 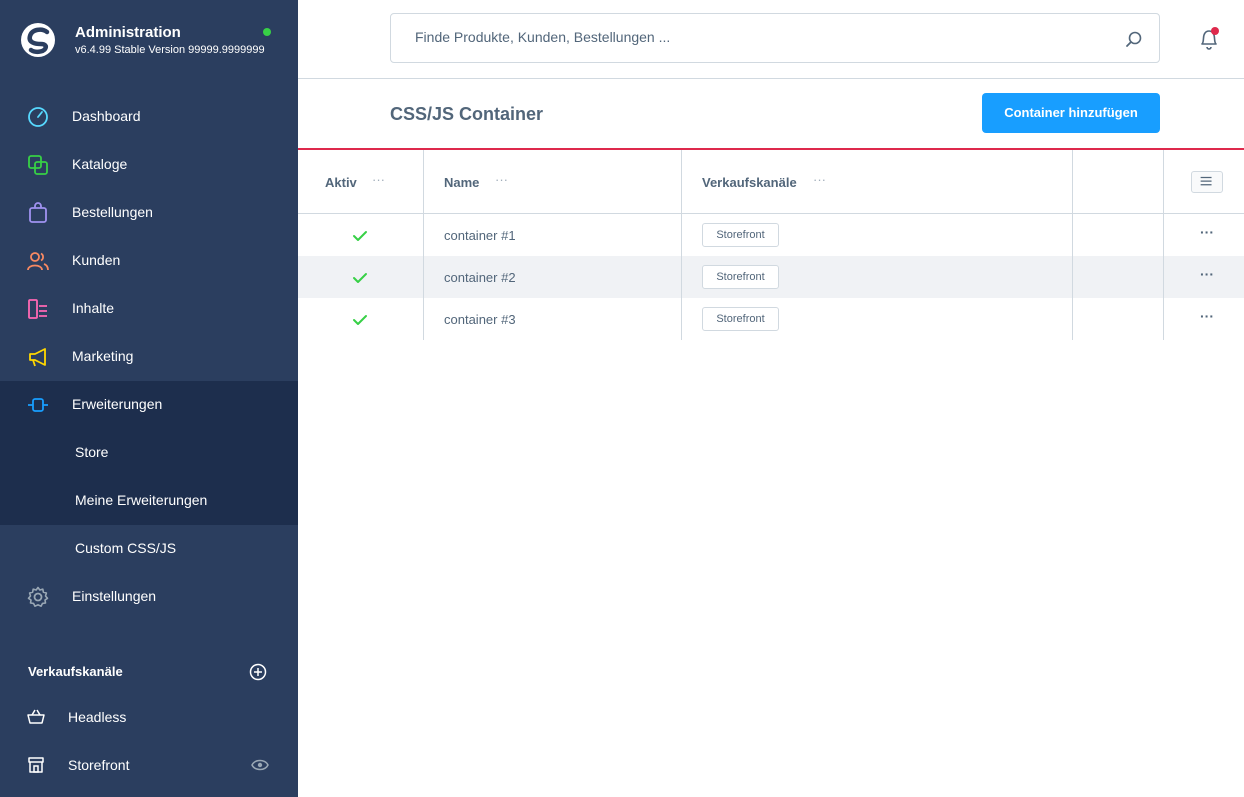 I want to click on column-settings-button, so click(x=1207, y=182).